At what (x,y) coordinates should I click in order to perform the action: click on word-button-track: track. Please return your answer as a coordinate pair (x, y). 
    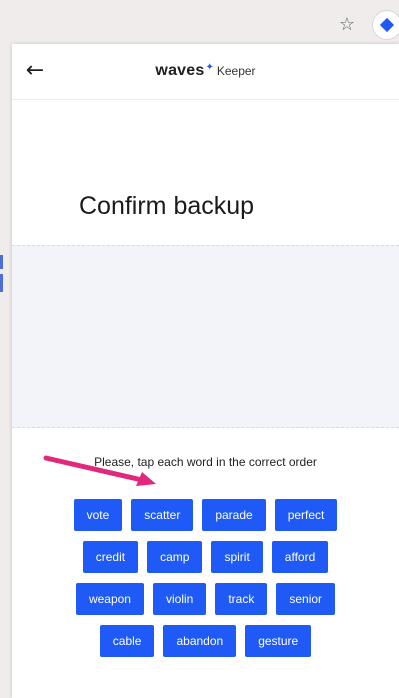
    Looking at the image, I should click on (241, 599).